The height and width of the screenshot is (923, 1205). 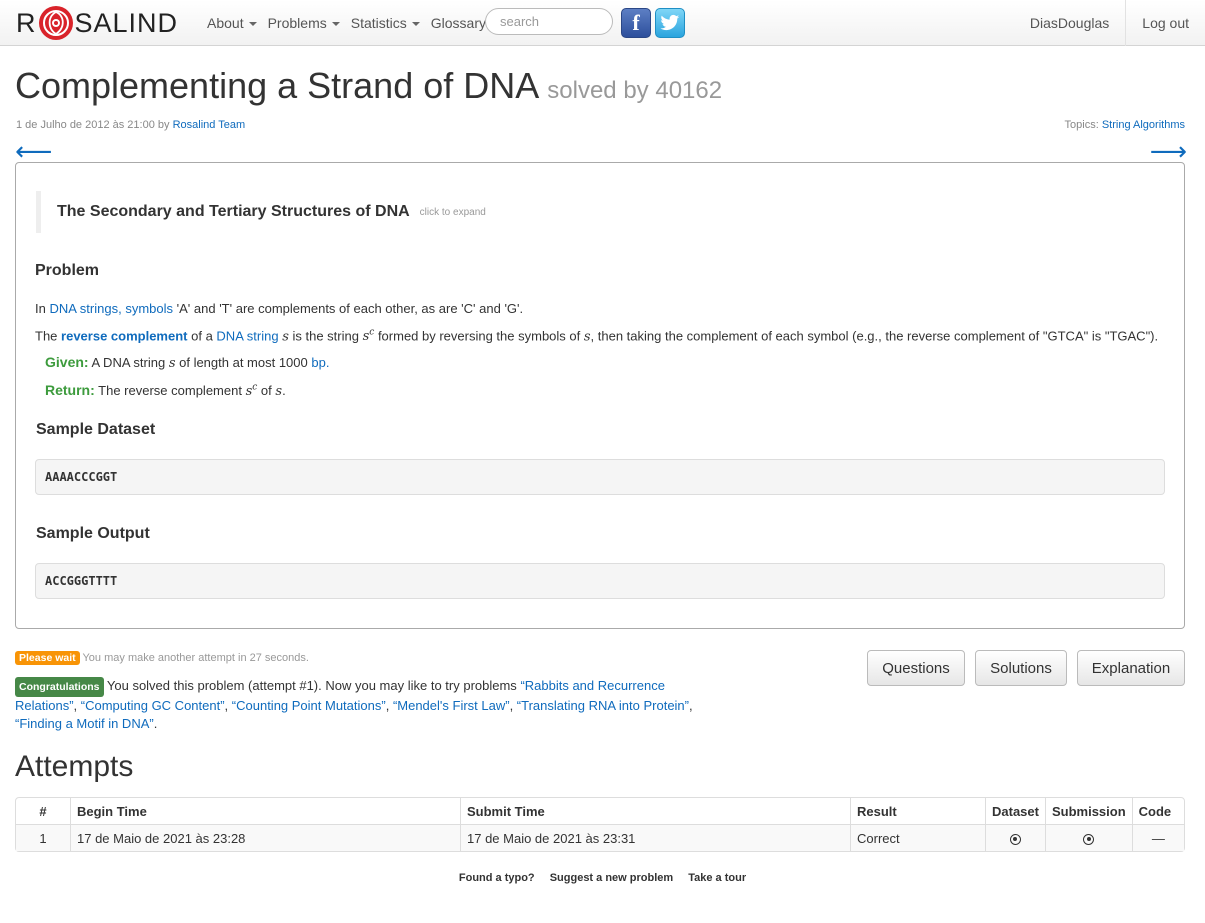 What do you see at coordinates (59, 687) in the screenshot?
I see `congratulations-badge: Congratulations` at bounding box center [59, 687].